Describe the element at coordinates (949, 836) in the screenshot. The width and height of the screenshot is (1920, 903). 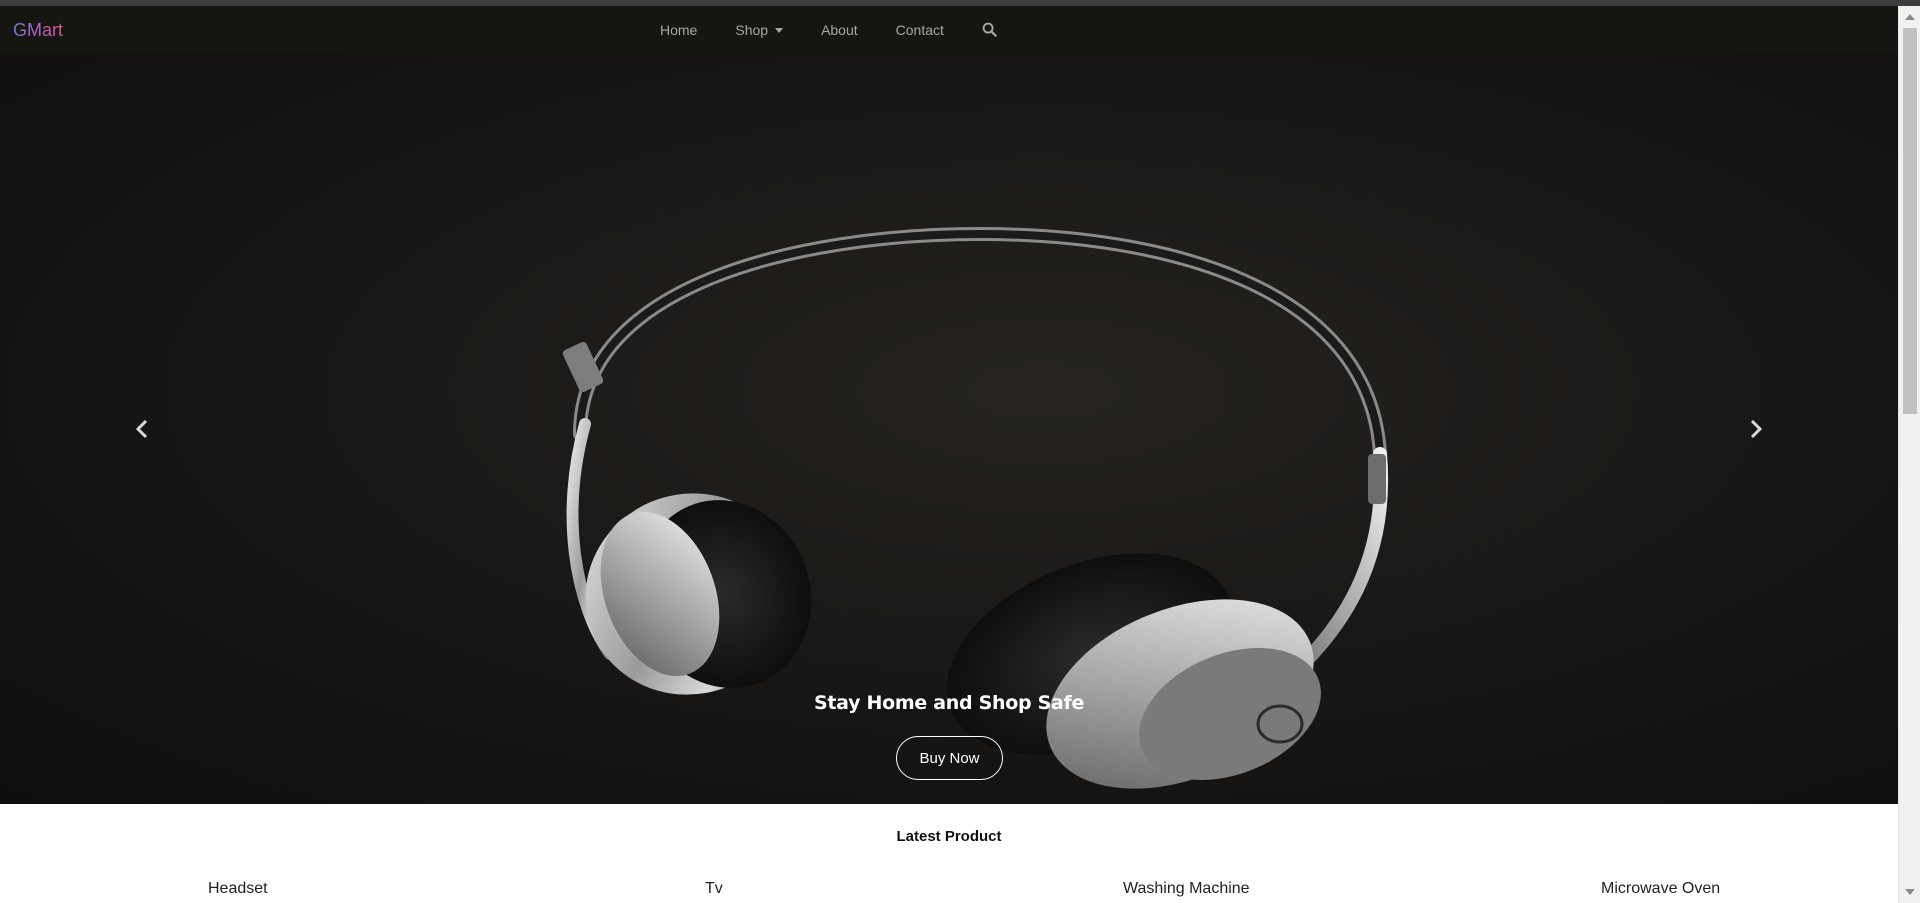
I see `latest-product-heading: Latest Product` at that location.